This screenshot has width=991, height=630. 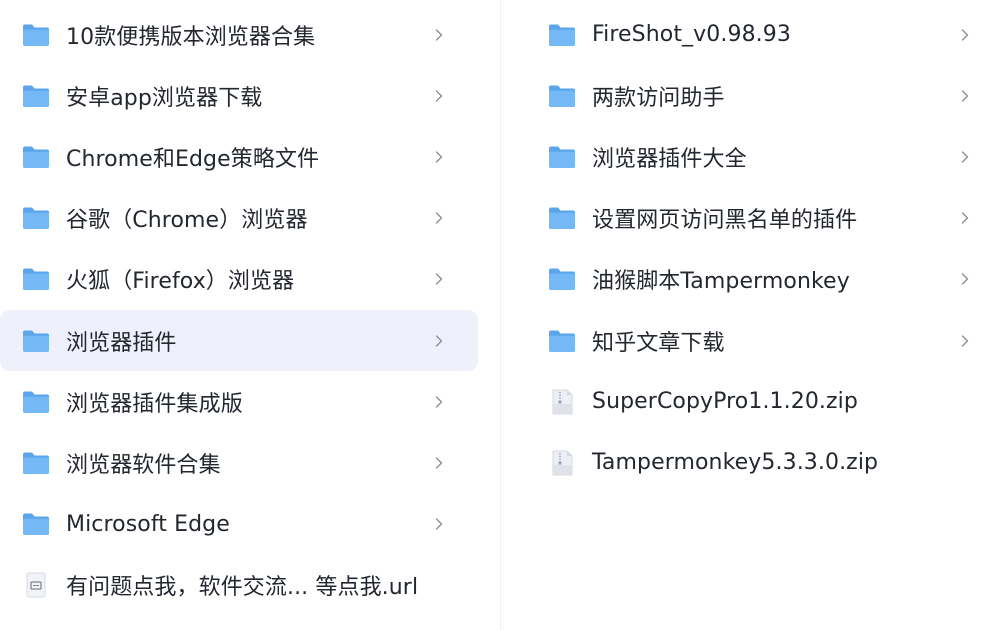 I want to click on file-row: SuperCopyPro1.1.20.zip, so click(x=758, y=401).